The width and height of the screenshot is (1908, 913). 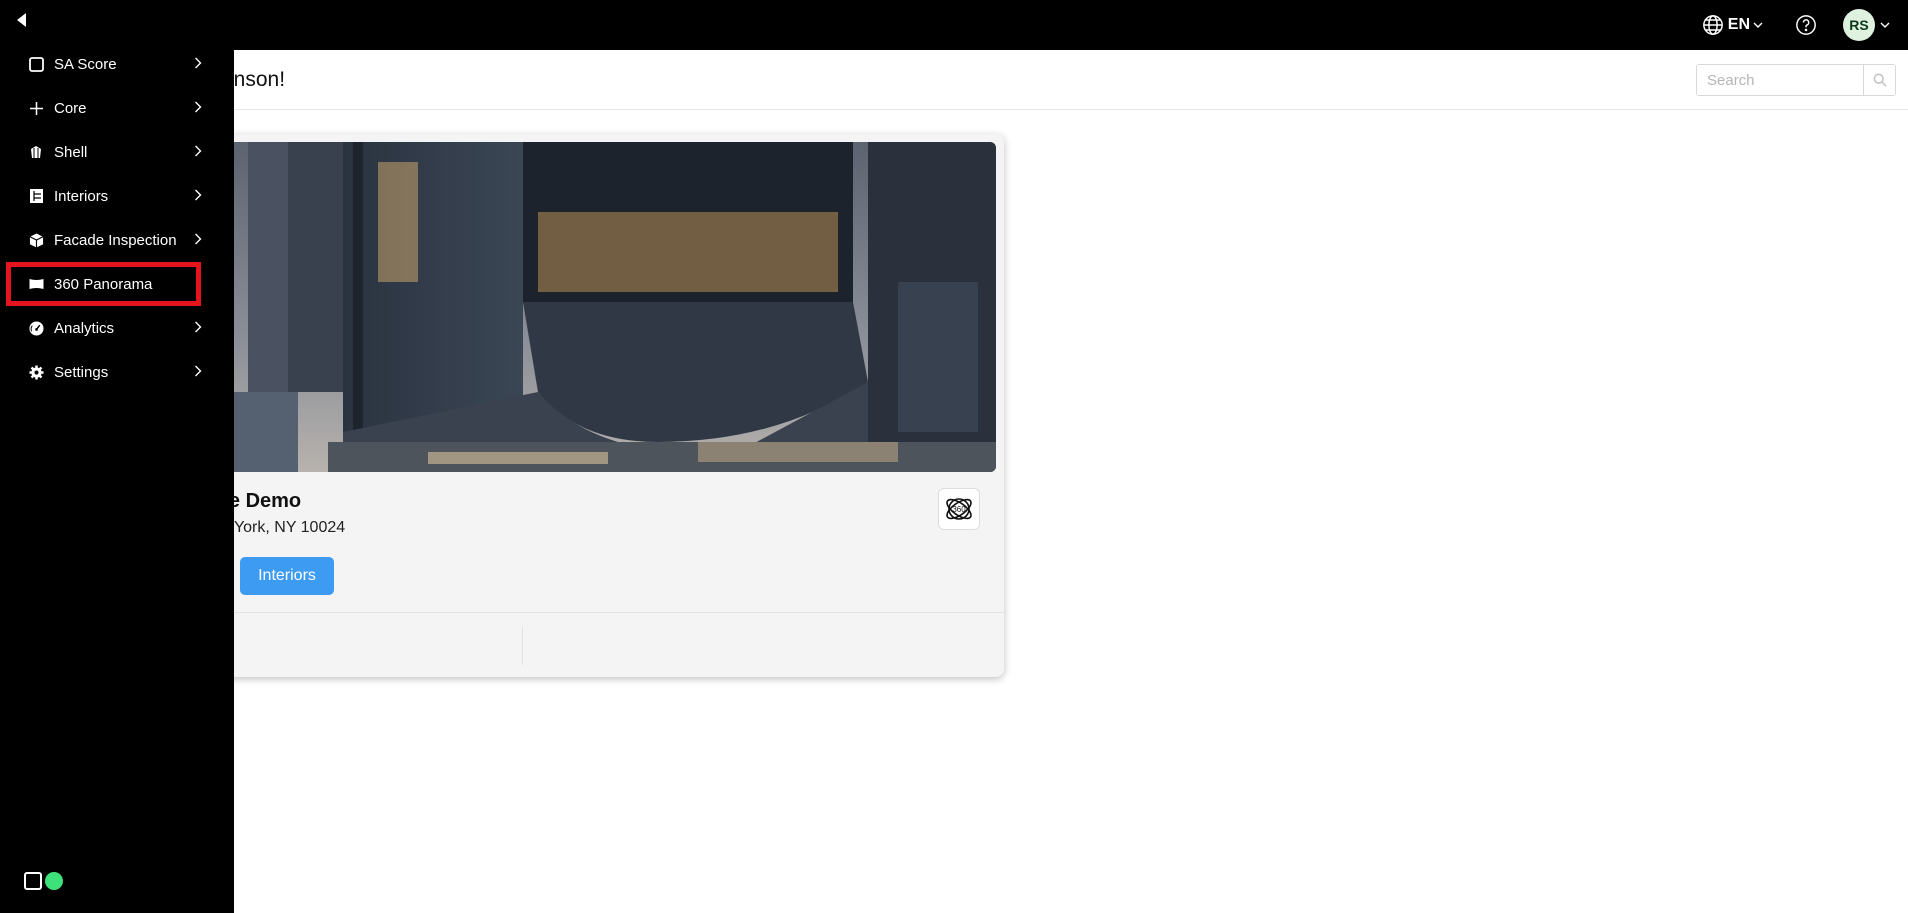 What do you see at coordinates (117, 328) in the screenshot?
I see `sidebar-item-analytics: Analytics` at bounding box center [117, 328].